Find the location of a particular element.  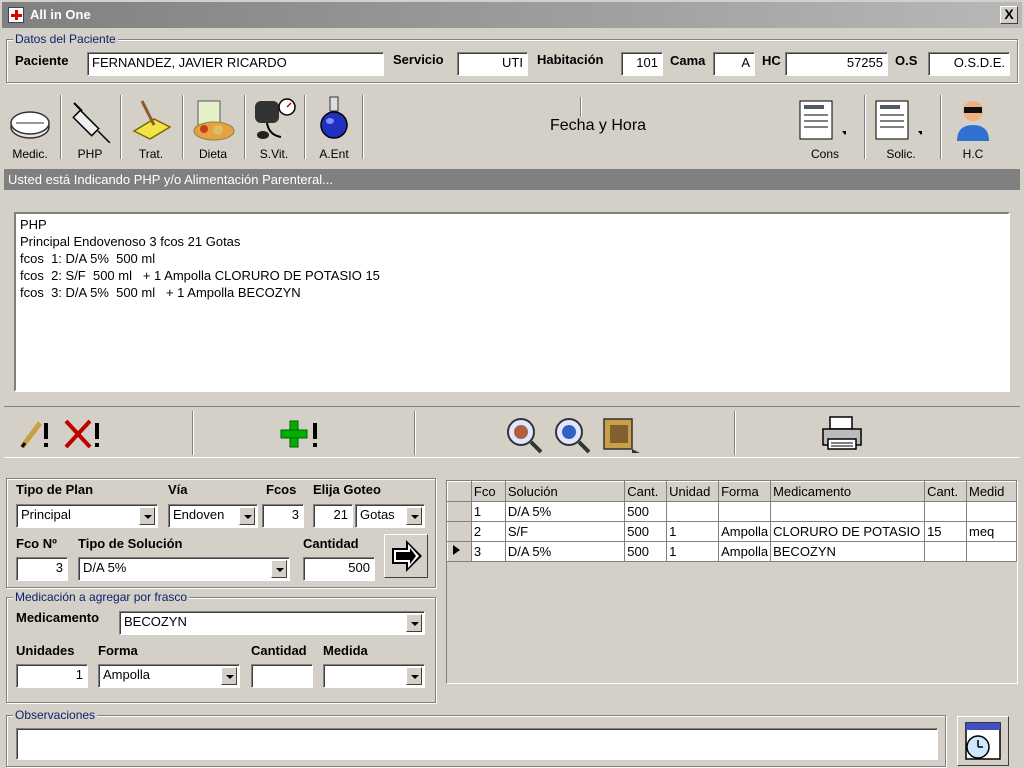

cantidad-field: 500 is located at coordinates (339, 569).